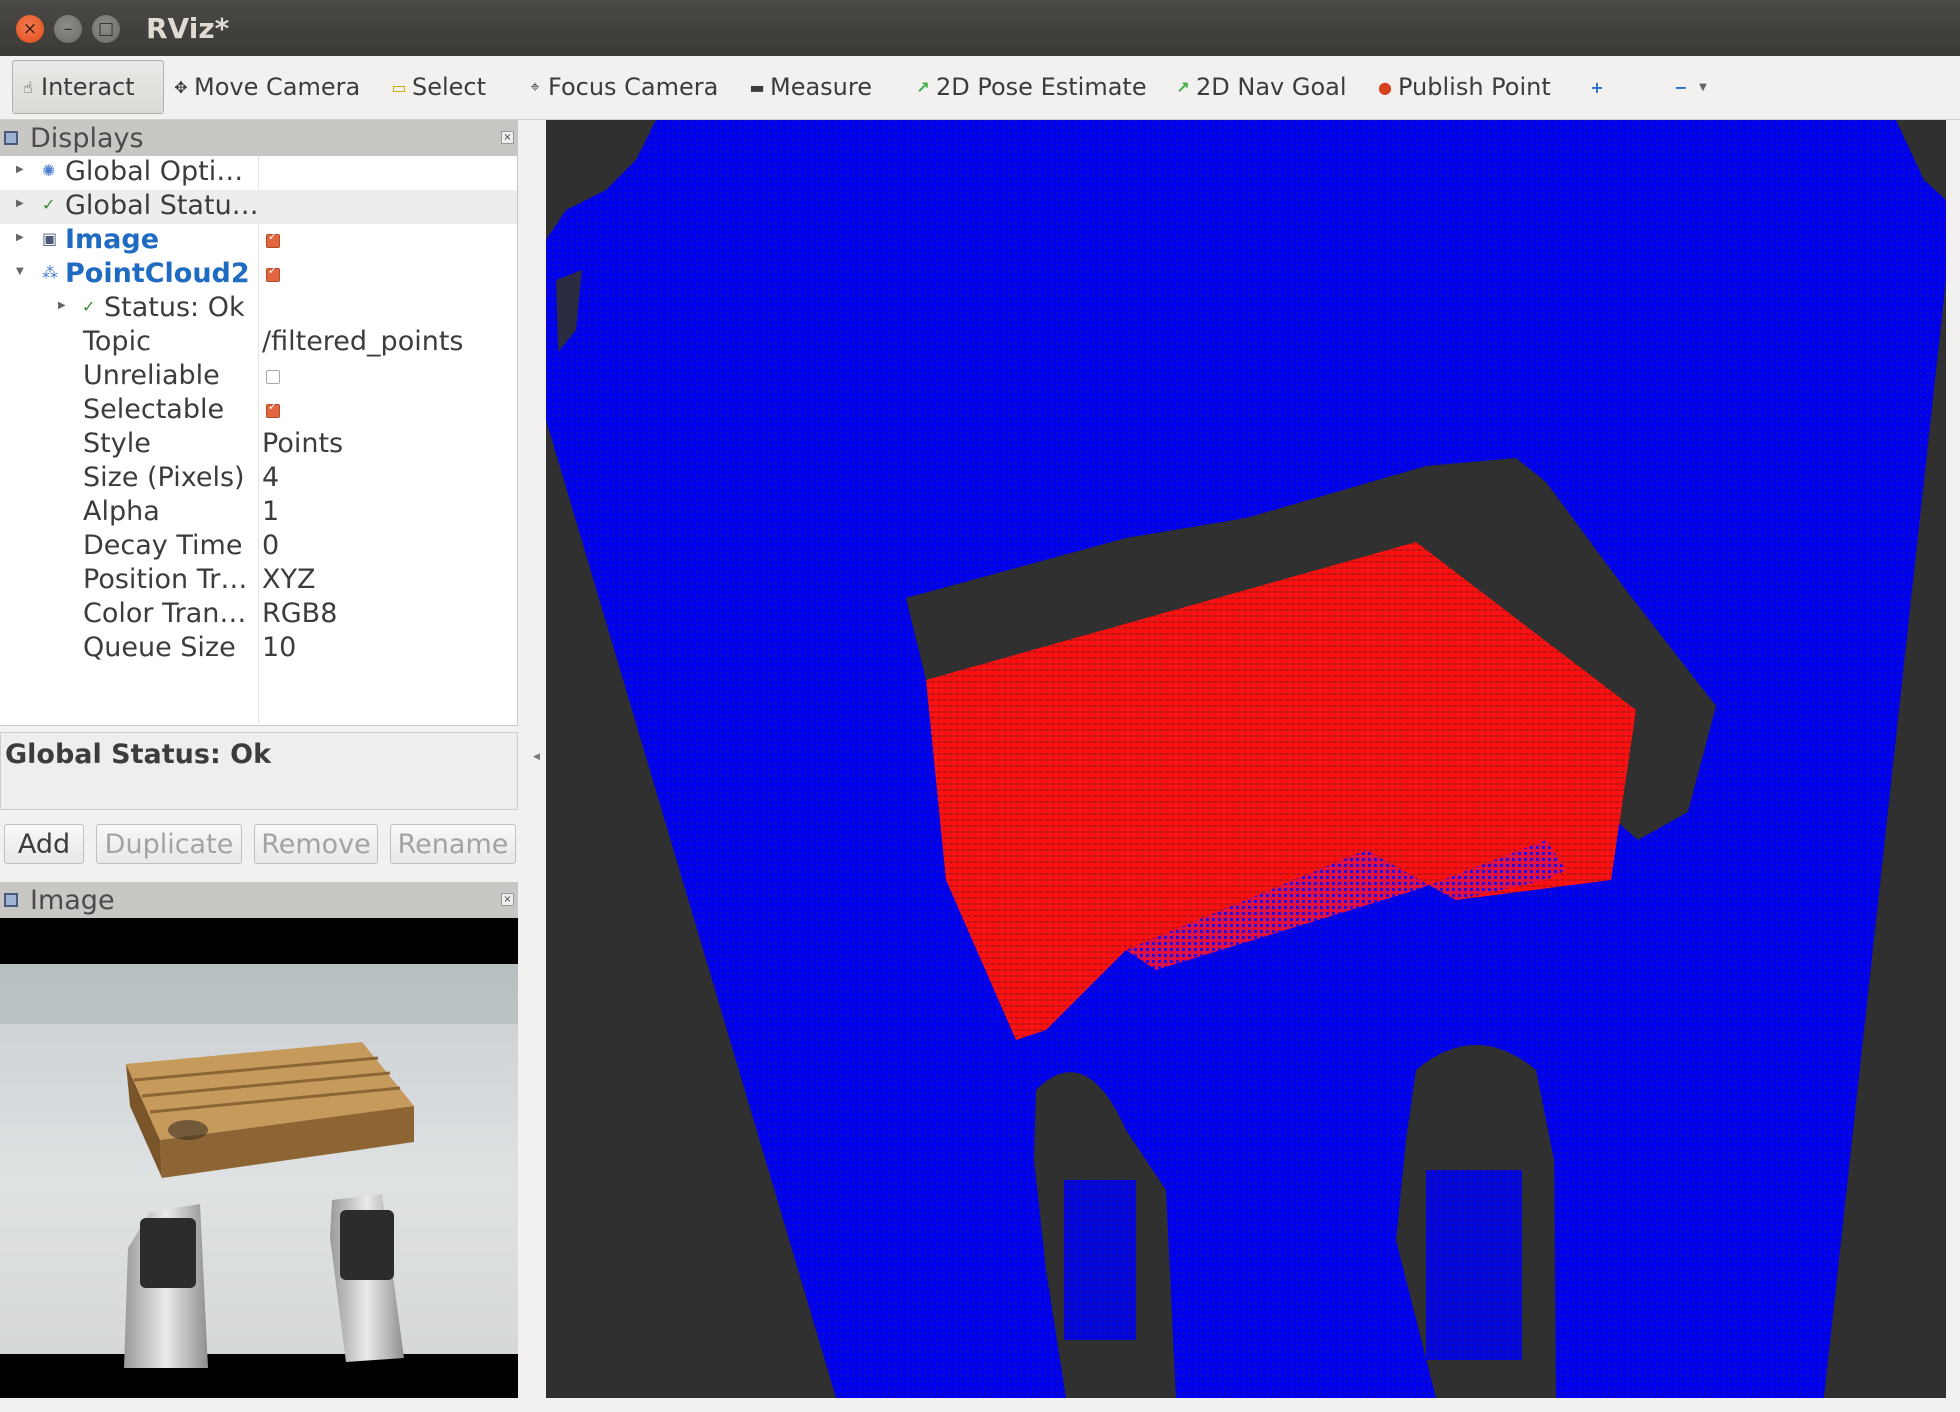 The height and width of the screenshot is (1412, 1960). Describe the element at coordinates (1474, 87) in the screenshot. I see `publish-point-label: Publish Point` at that location.